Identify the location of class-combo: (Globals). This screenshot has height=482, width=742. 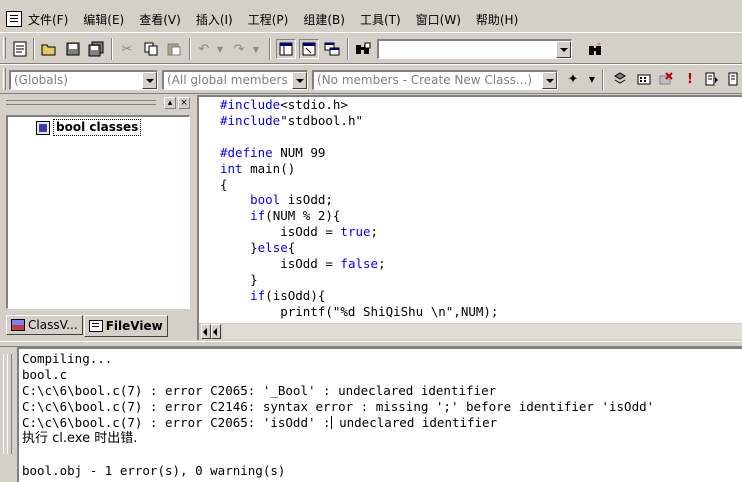
(83, 80).